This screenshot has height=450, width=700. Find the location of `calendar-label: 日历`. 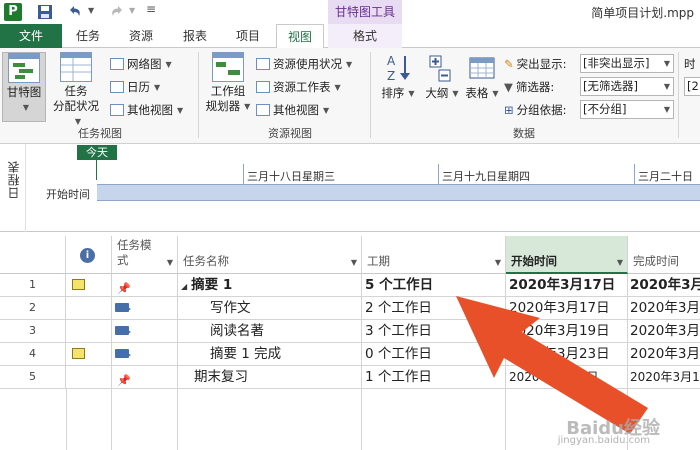

calendar-label: 日历 is located at coordinates (138, 87).